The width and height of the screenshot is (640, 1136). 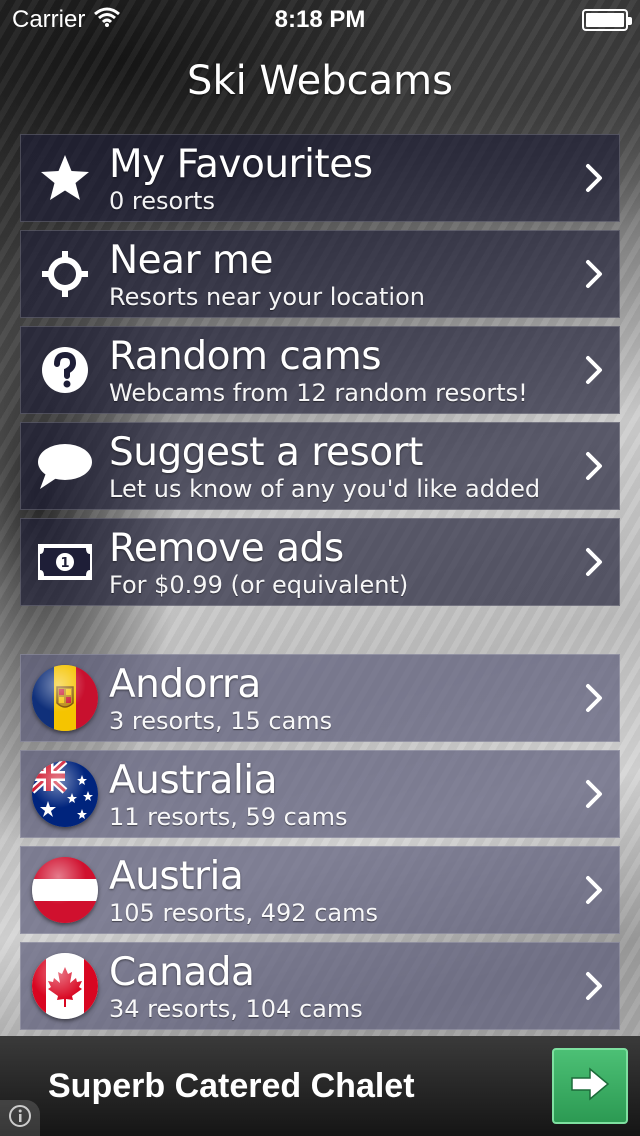 What do you see at coordinates (320, 81) in the screenshot?
I see `page-title: Ski Webcams` at bounding box center [320, 81].